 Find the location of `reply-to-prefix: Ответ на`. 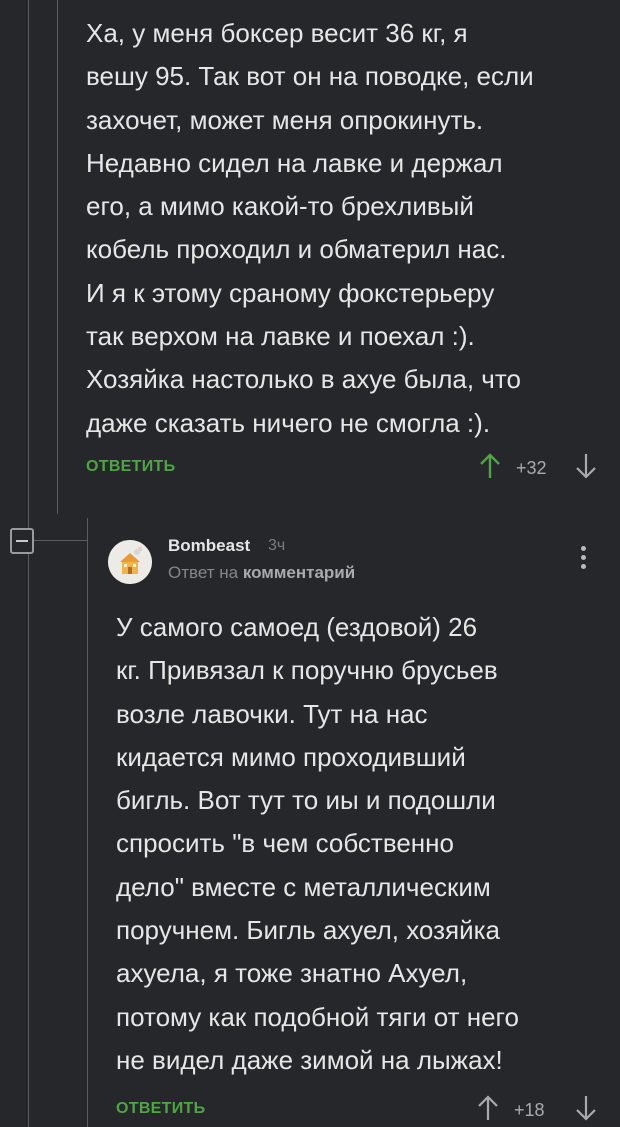

reply-to-prefix: Ответ на is located at coordinates (203, 572).